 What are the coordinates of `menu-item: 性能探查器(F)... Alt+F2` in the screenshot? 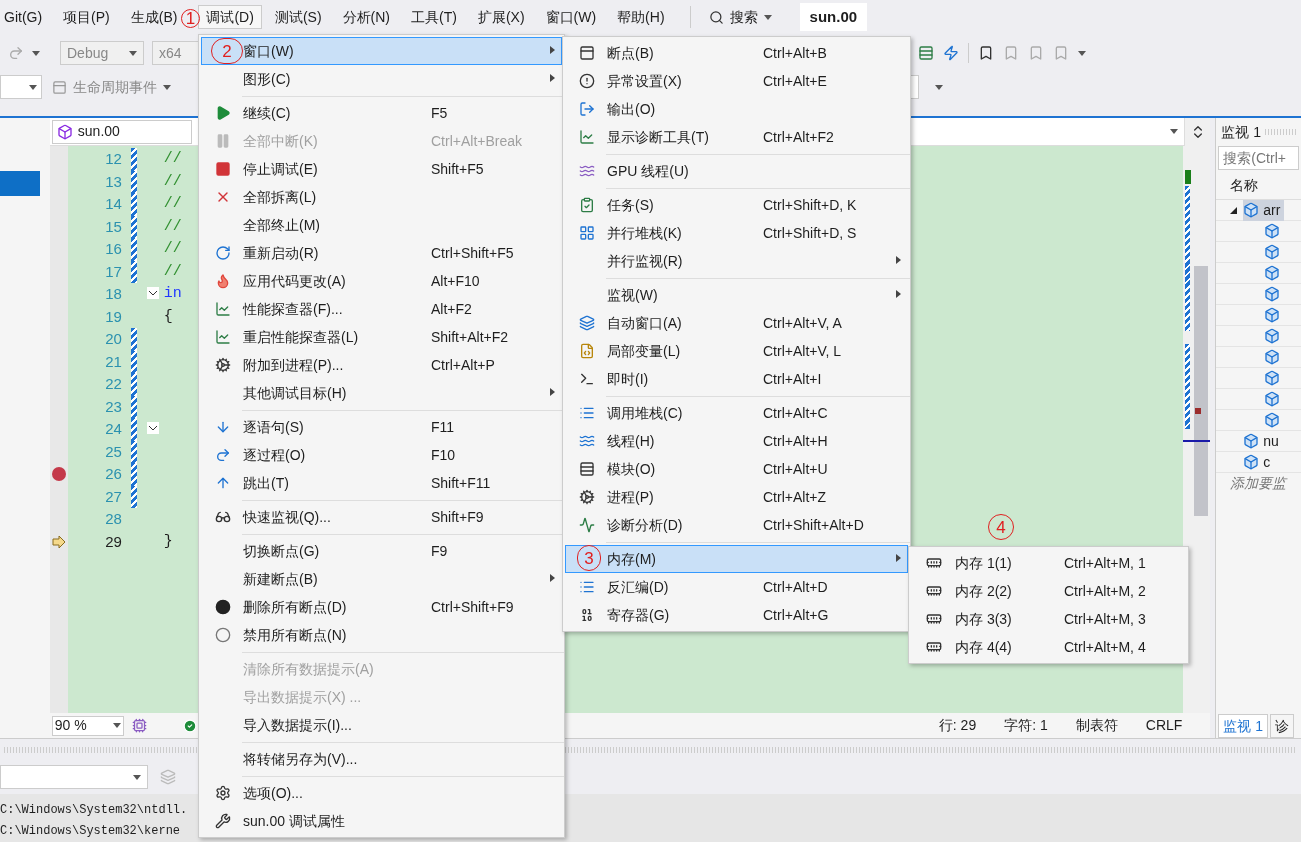 It's located at (381, 309).